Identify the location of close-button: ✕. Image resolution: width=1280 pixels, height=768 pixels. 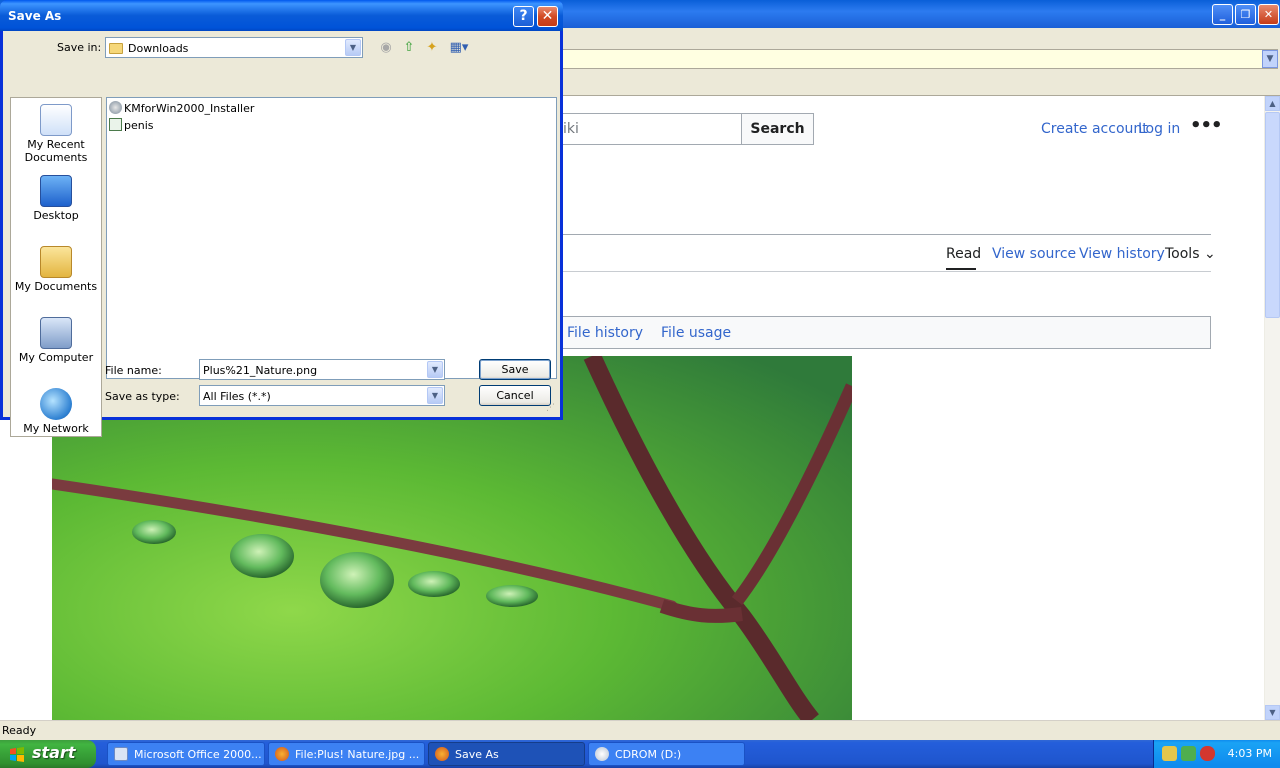
(547, 16).